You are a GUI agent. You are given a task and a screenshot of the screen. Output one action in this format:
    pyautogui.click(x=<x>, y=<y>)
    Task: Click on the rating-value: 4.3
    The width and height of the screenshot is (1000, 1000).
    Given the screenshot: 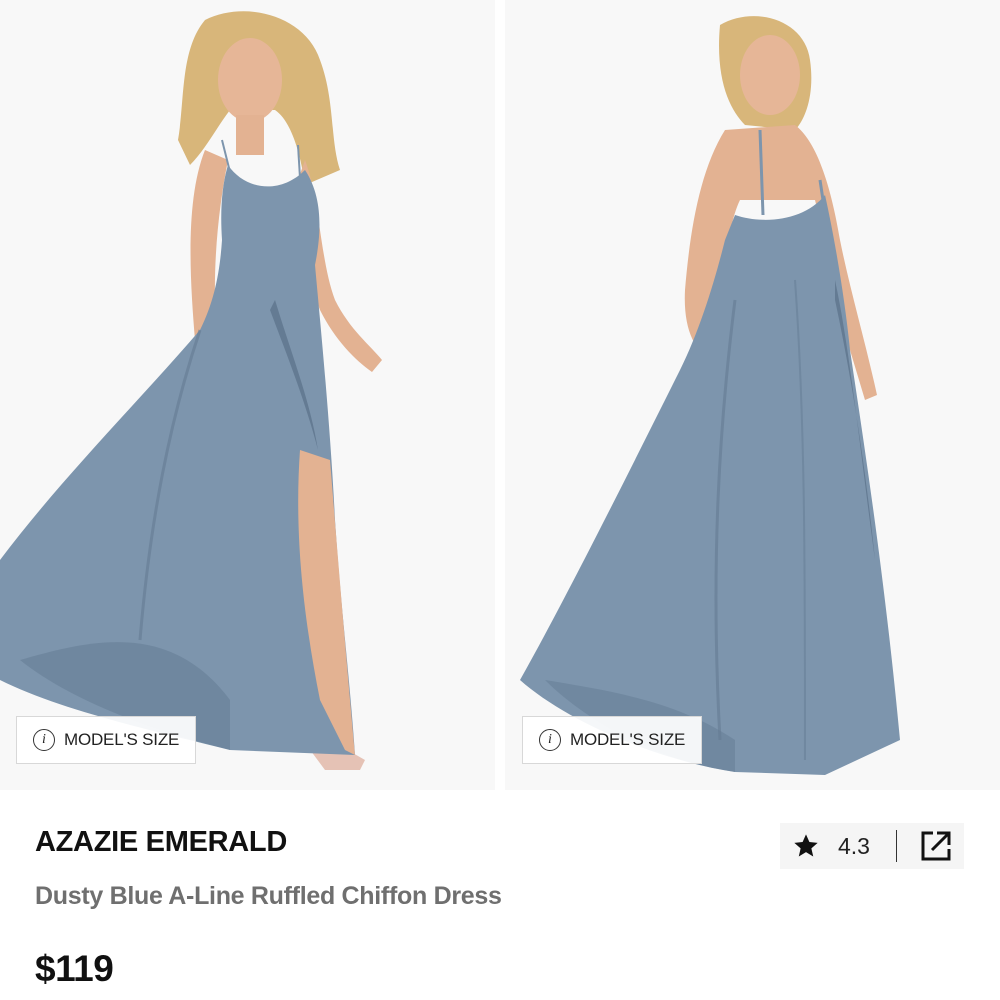 What is the action you would take?
    pyautogui.click(x=854, y=846)
    